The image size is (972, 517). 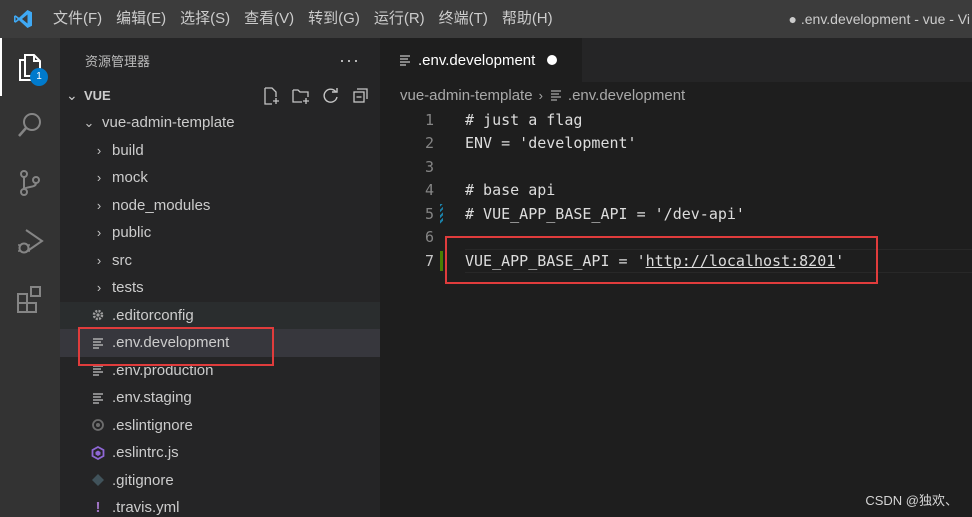 I want to click on tree-item-label: .env.staging, so click(x=152, y=398).